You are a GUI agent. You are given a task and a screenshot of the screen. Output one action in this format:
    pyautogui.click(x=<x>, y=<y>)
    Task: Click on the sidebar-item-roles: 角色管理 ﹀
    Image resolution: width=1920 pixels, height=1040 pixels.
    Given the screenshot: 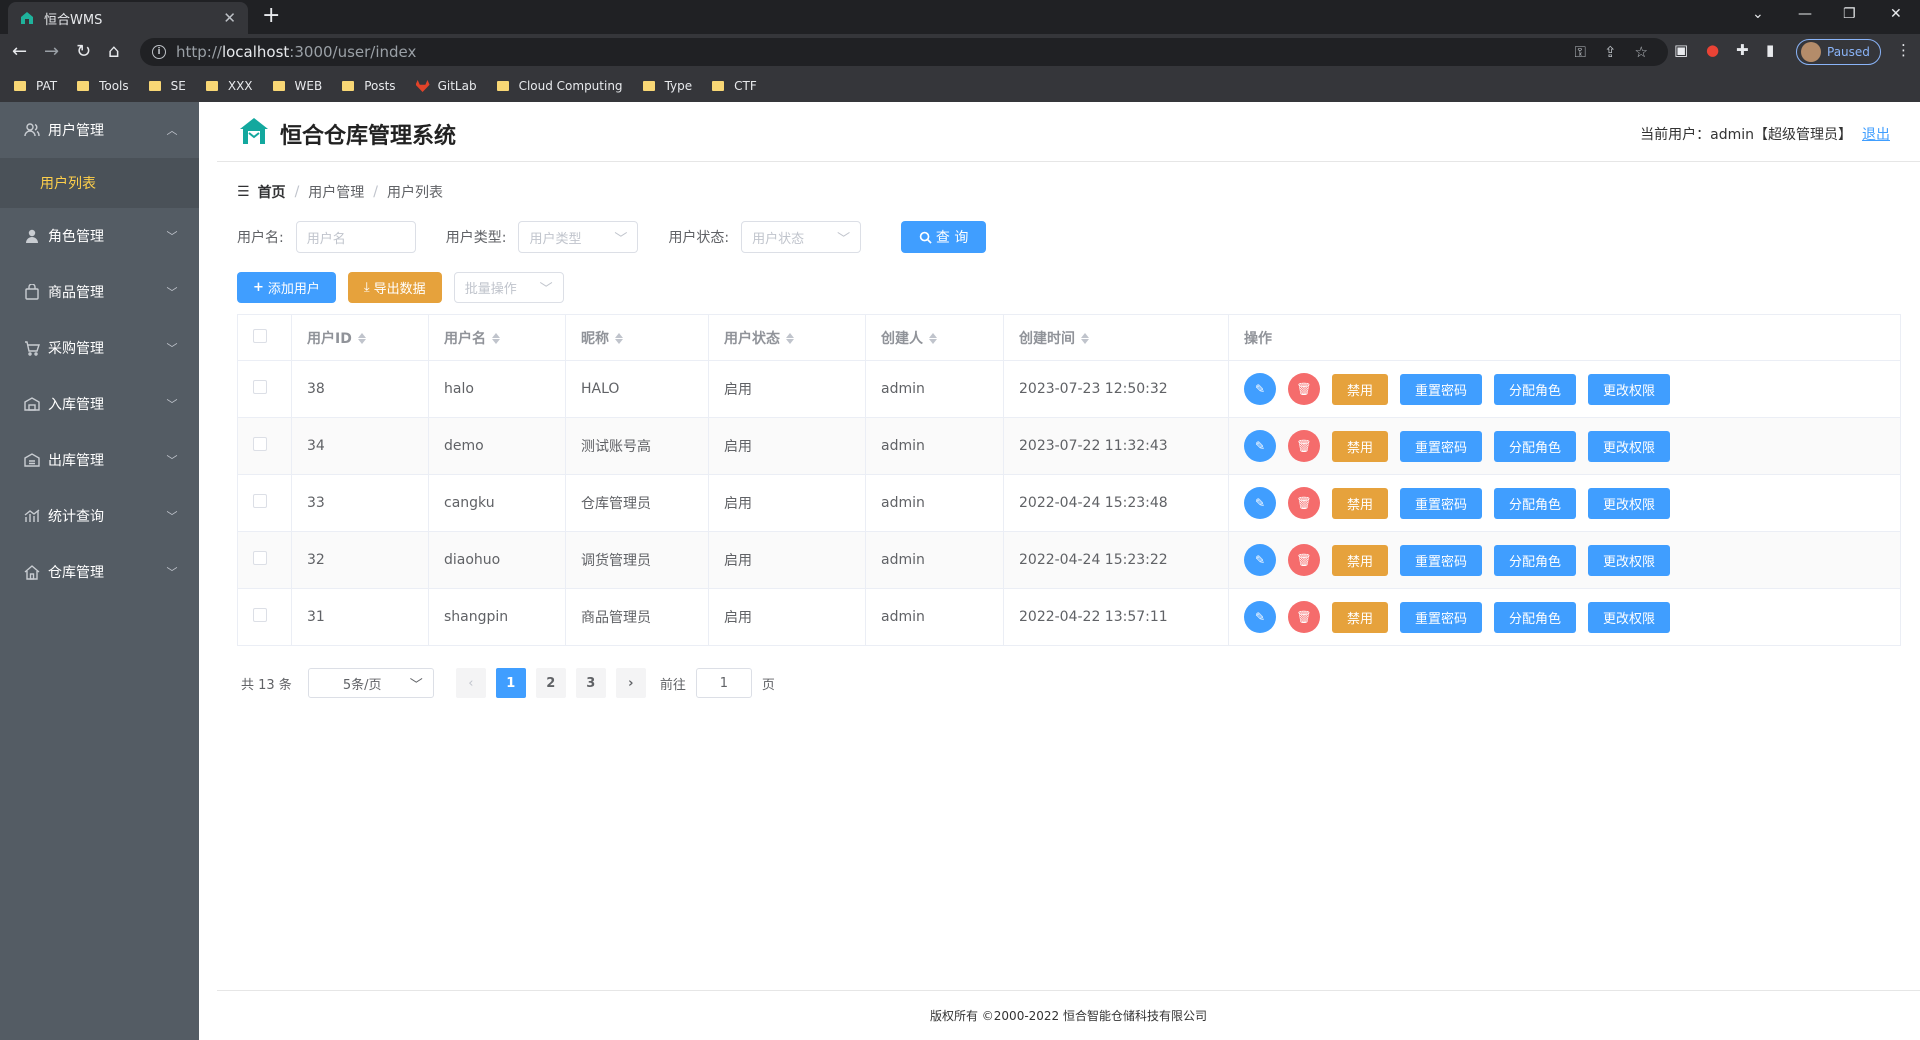 What is the action you would take?
    pyautogui.click(x=99, y=236)
    